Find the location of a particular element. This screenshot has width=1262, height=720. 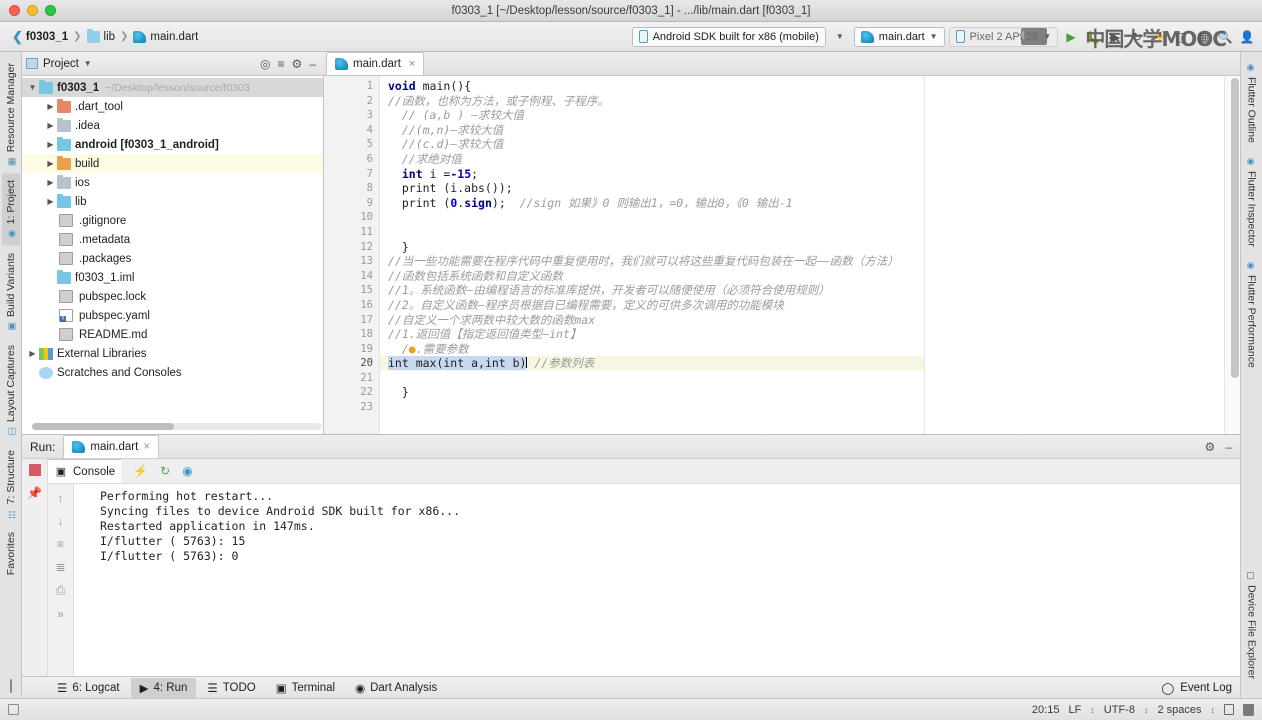

tree-row-build: ▶ build is located at coordinates (172, 163).